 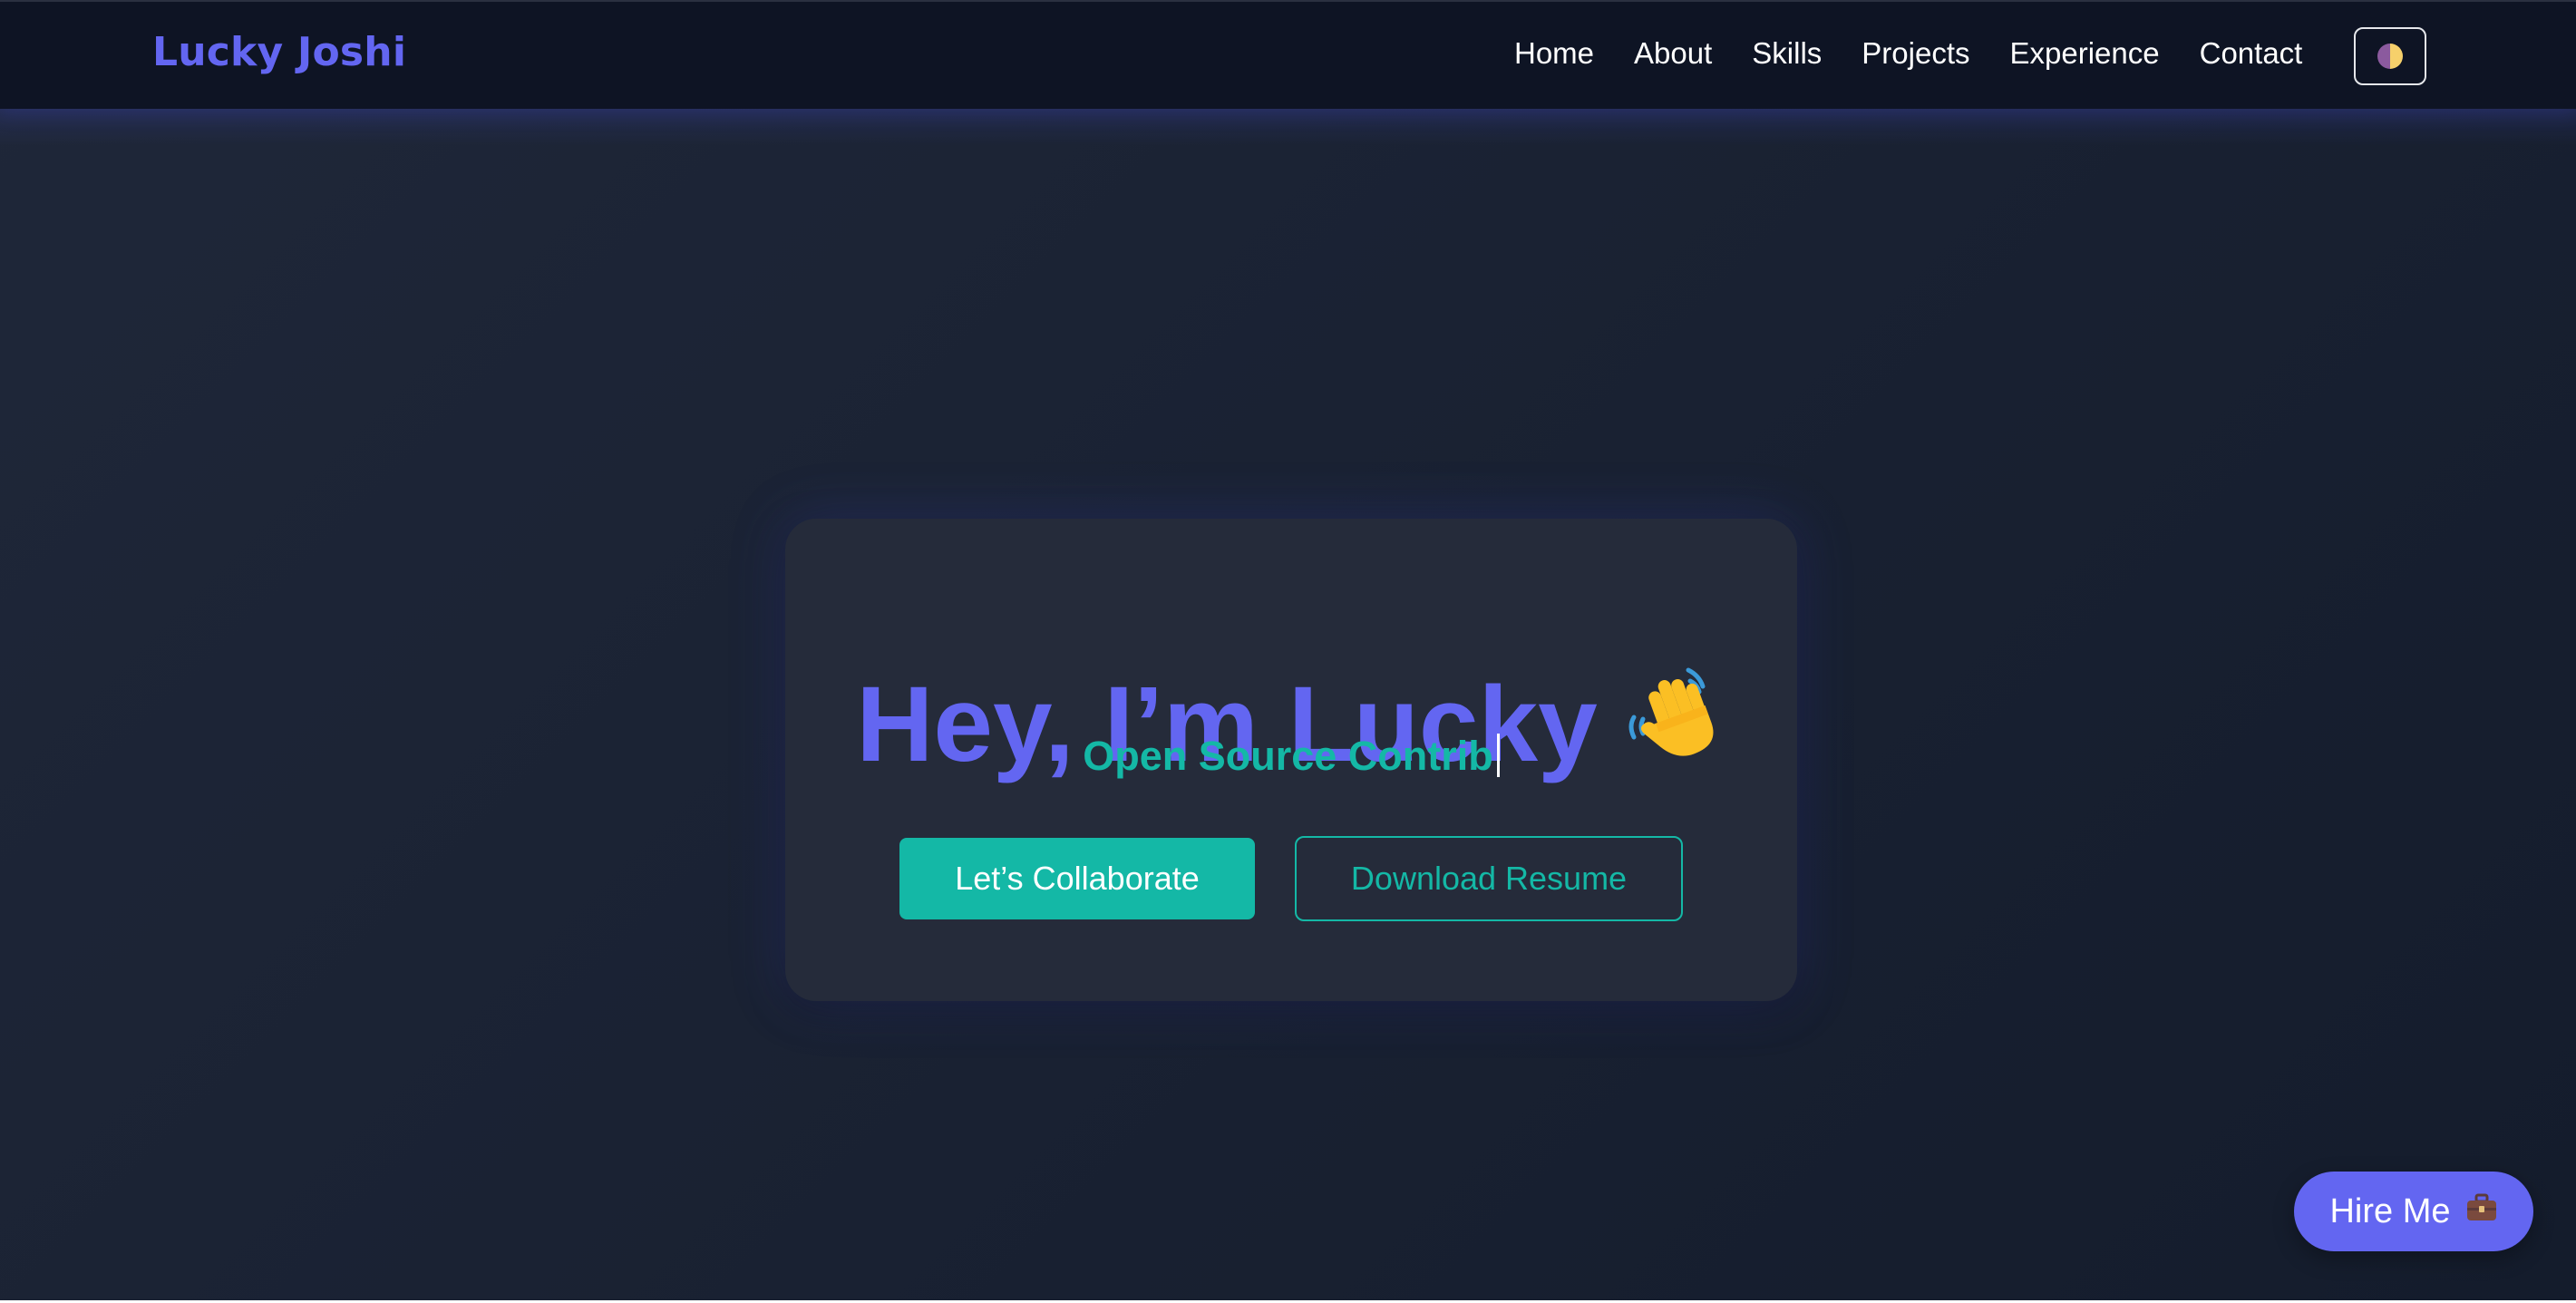 I want to click on hire-me-label: Hire Me, so click(x=2390, y=1210).